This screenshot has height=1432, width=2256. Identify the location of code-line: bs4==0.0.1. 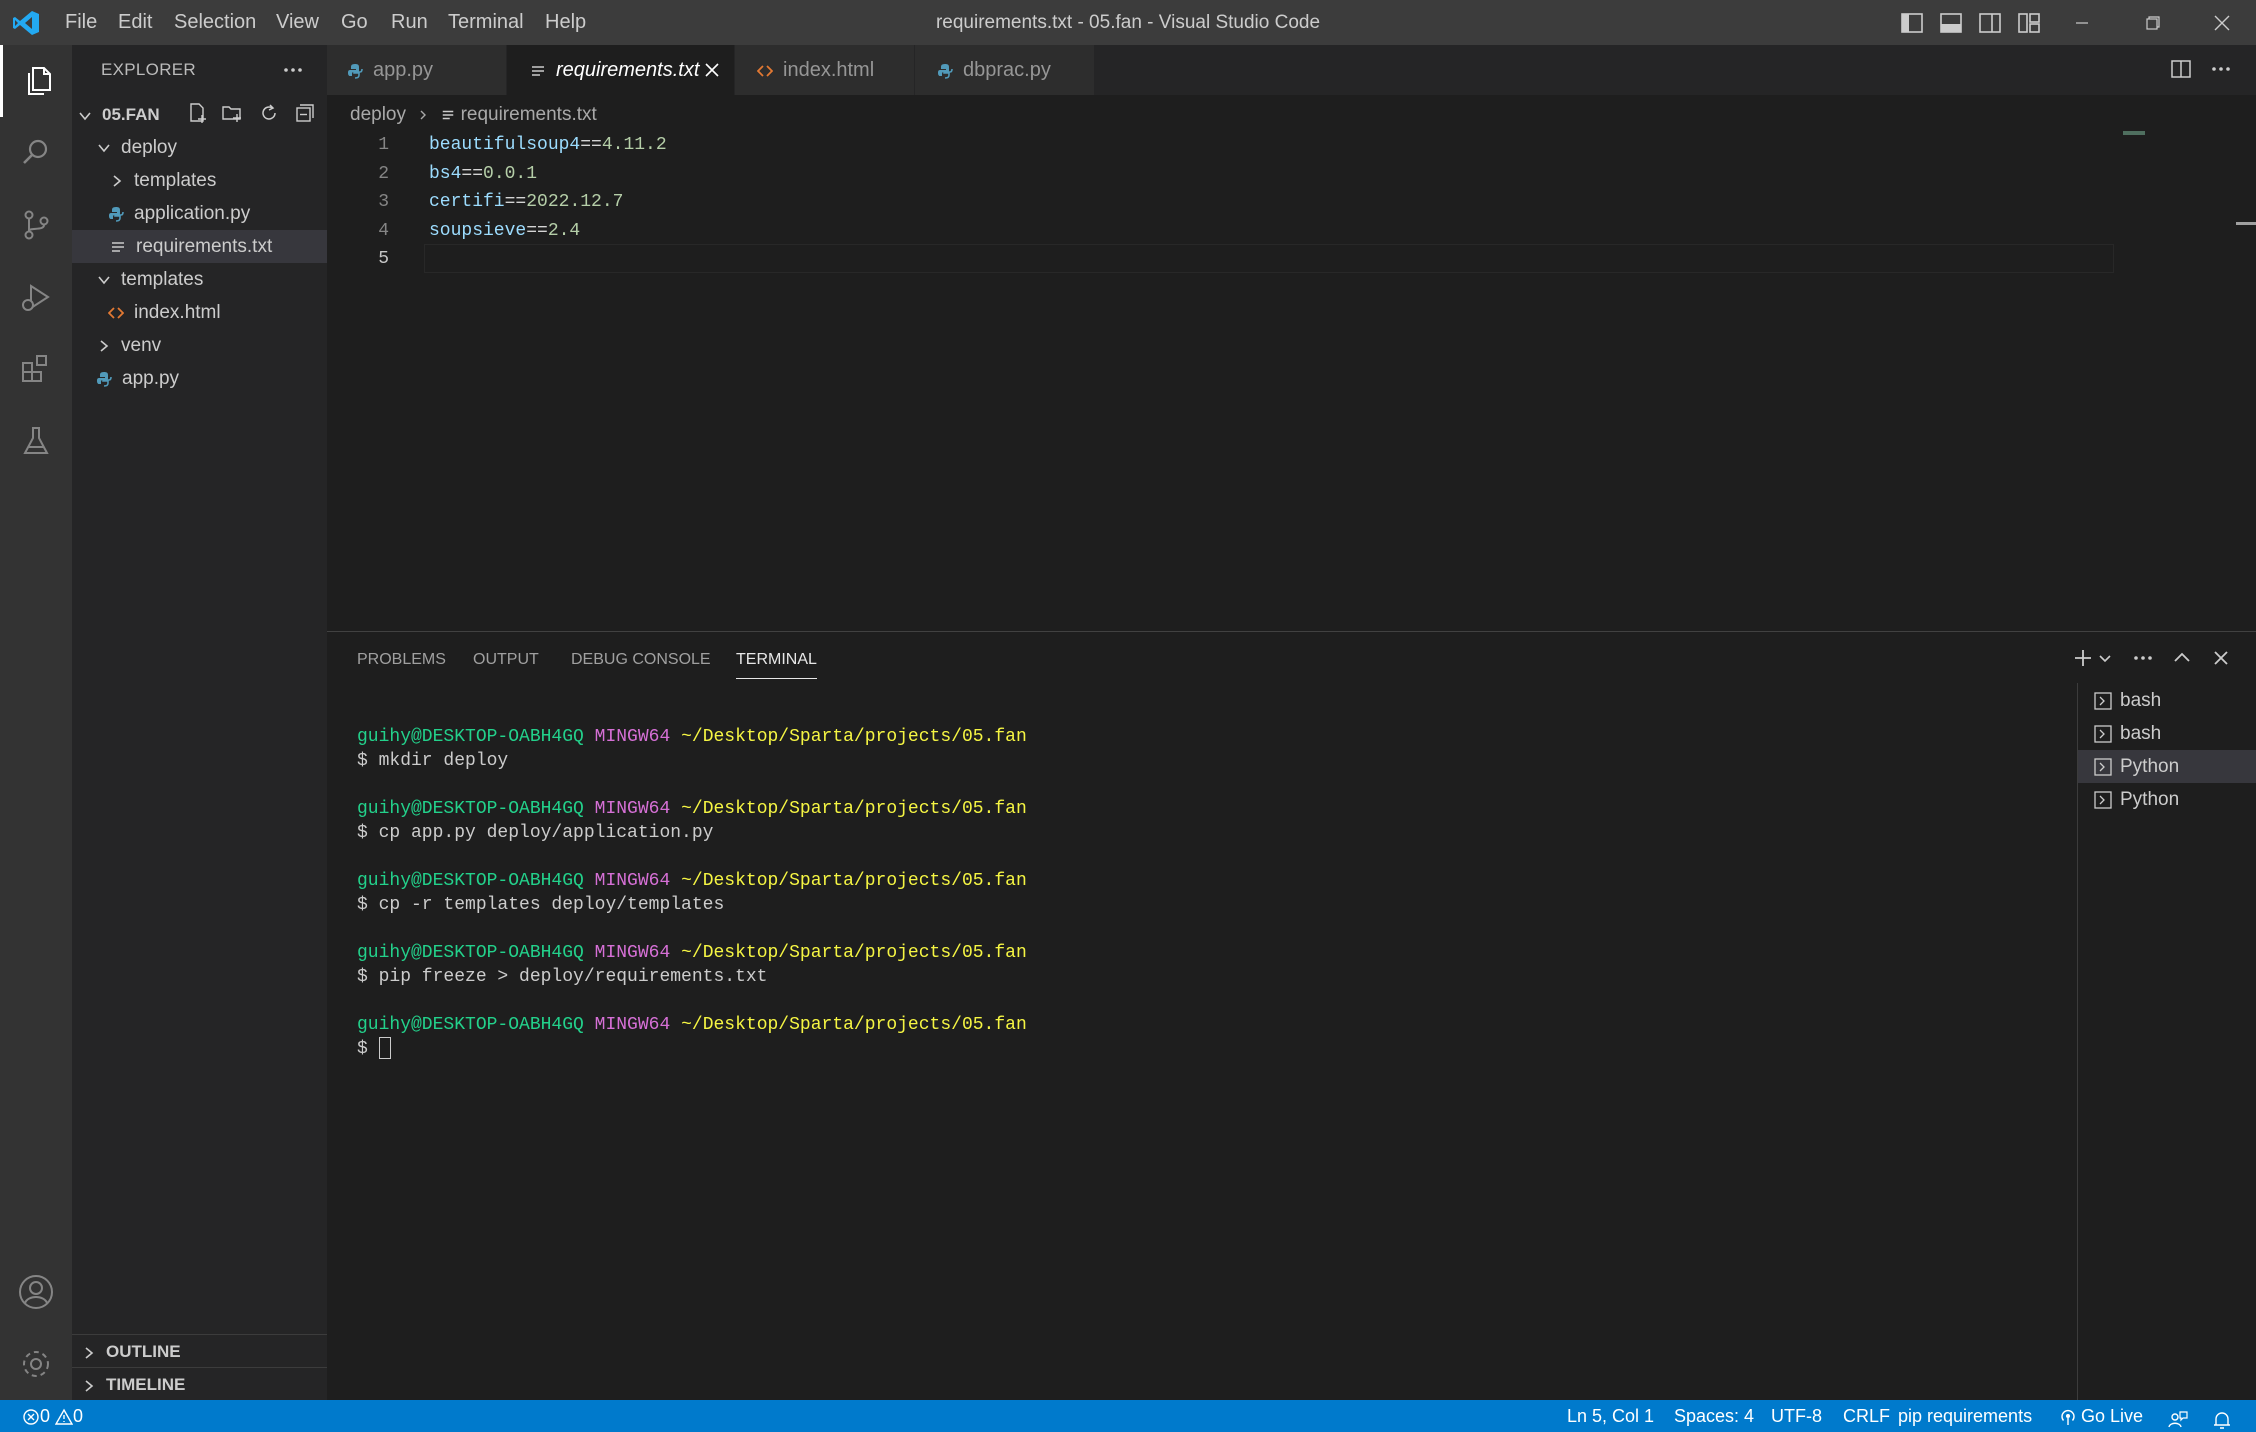
(483, 174).